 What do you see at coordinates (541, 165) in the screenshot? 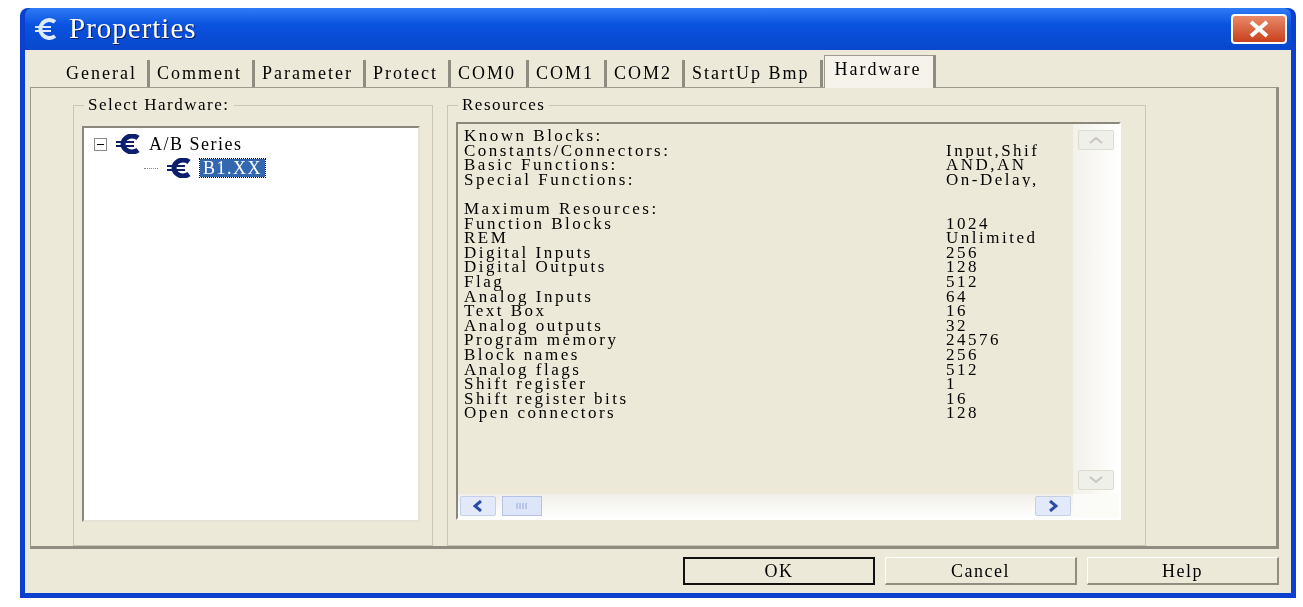
I see `resource-label: Basic Functions:` at bounding box center [541, 165].